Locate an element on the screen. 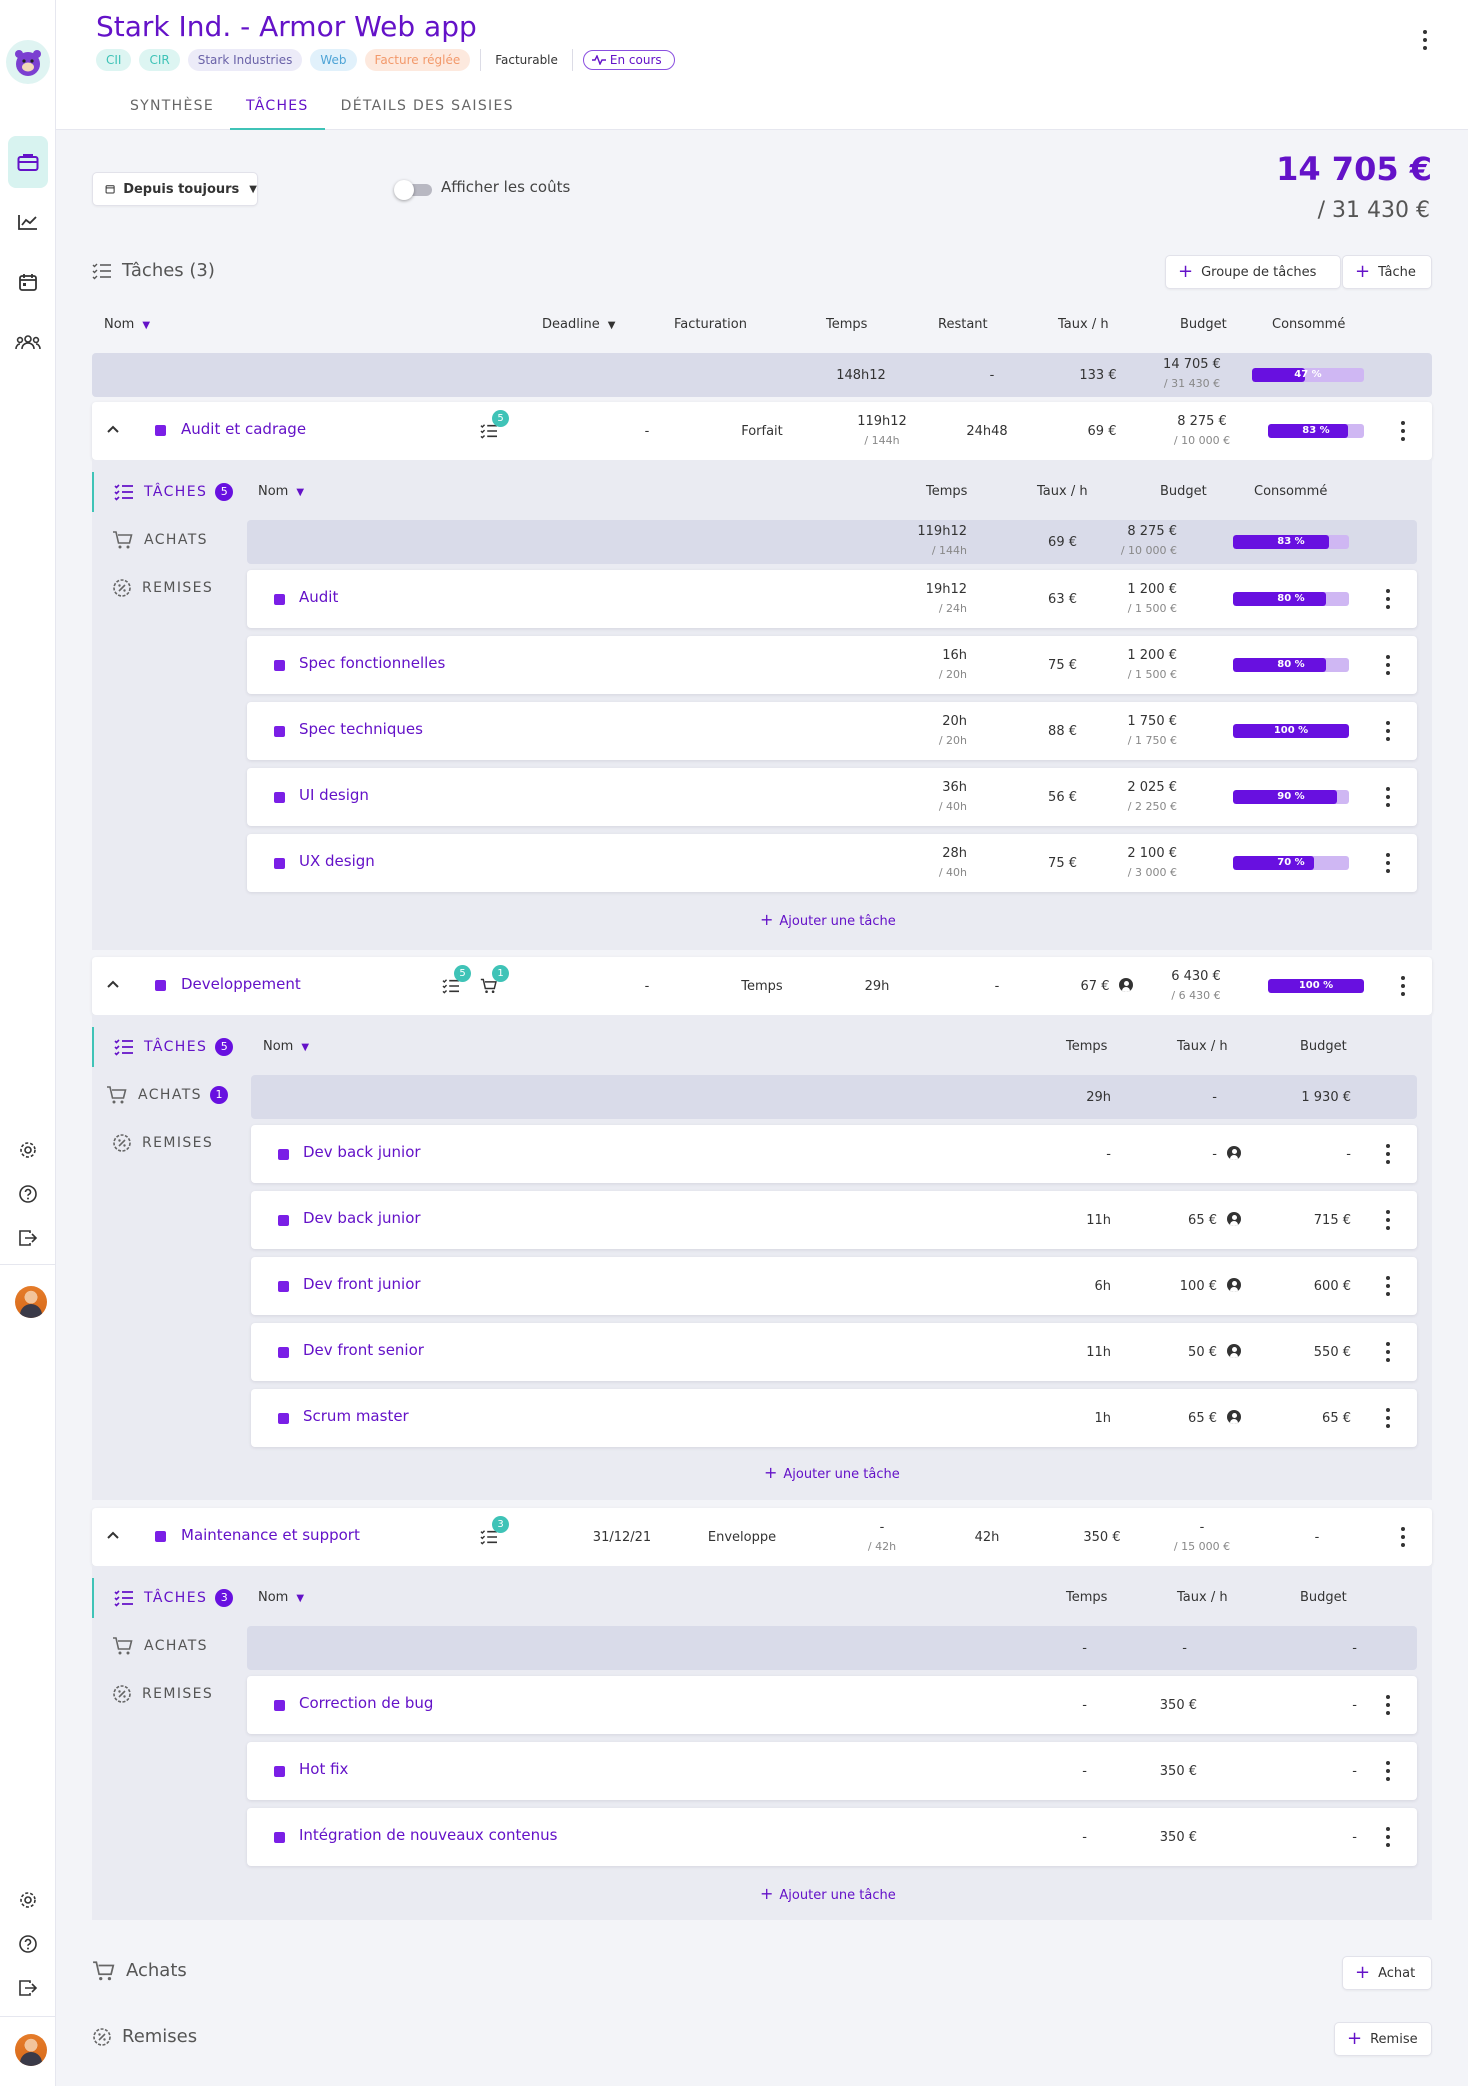 The height and width of the screenshot is (2086, 1468). add-task-button: + Tâche is located at coordinates (1387, 272).